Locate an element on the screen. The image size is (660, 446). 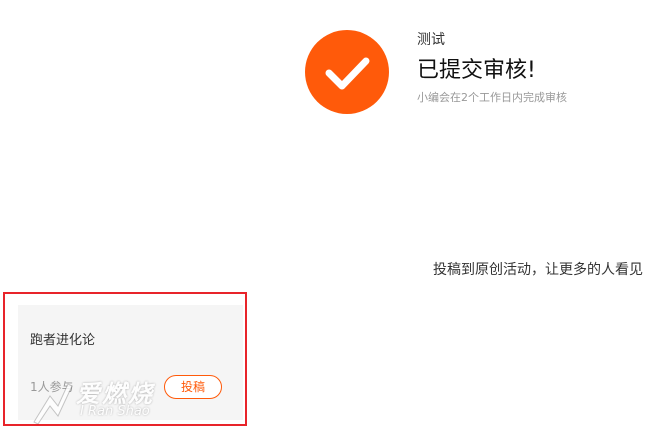
status-title: 已提交审核! is located at coordinates (476, 70).